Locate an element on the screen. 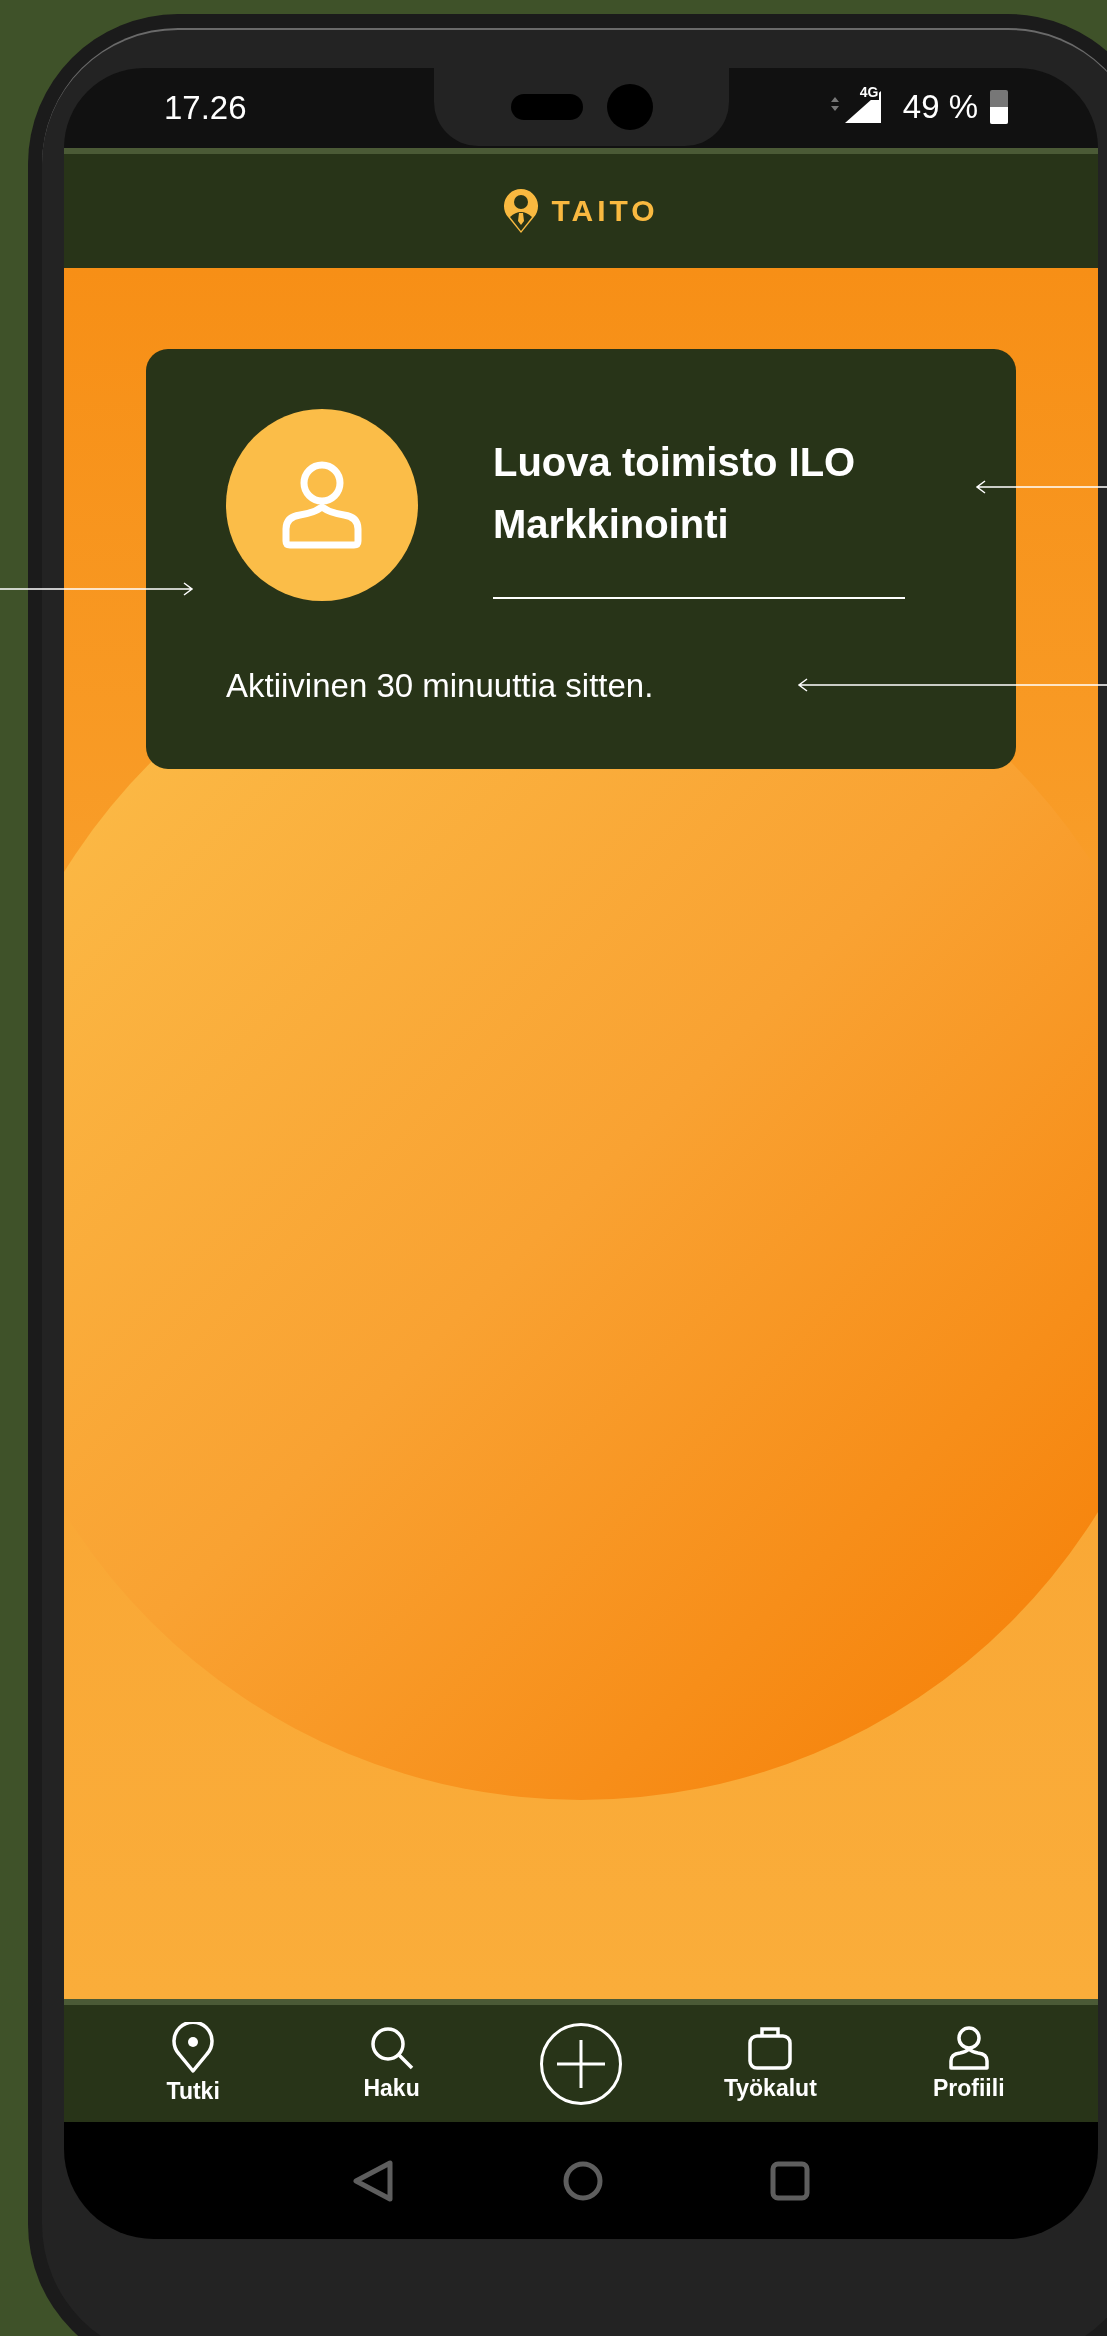 This screenshot has height=2336, width=1107. map-pin-icon is located at coordinates (193, 2048).